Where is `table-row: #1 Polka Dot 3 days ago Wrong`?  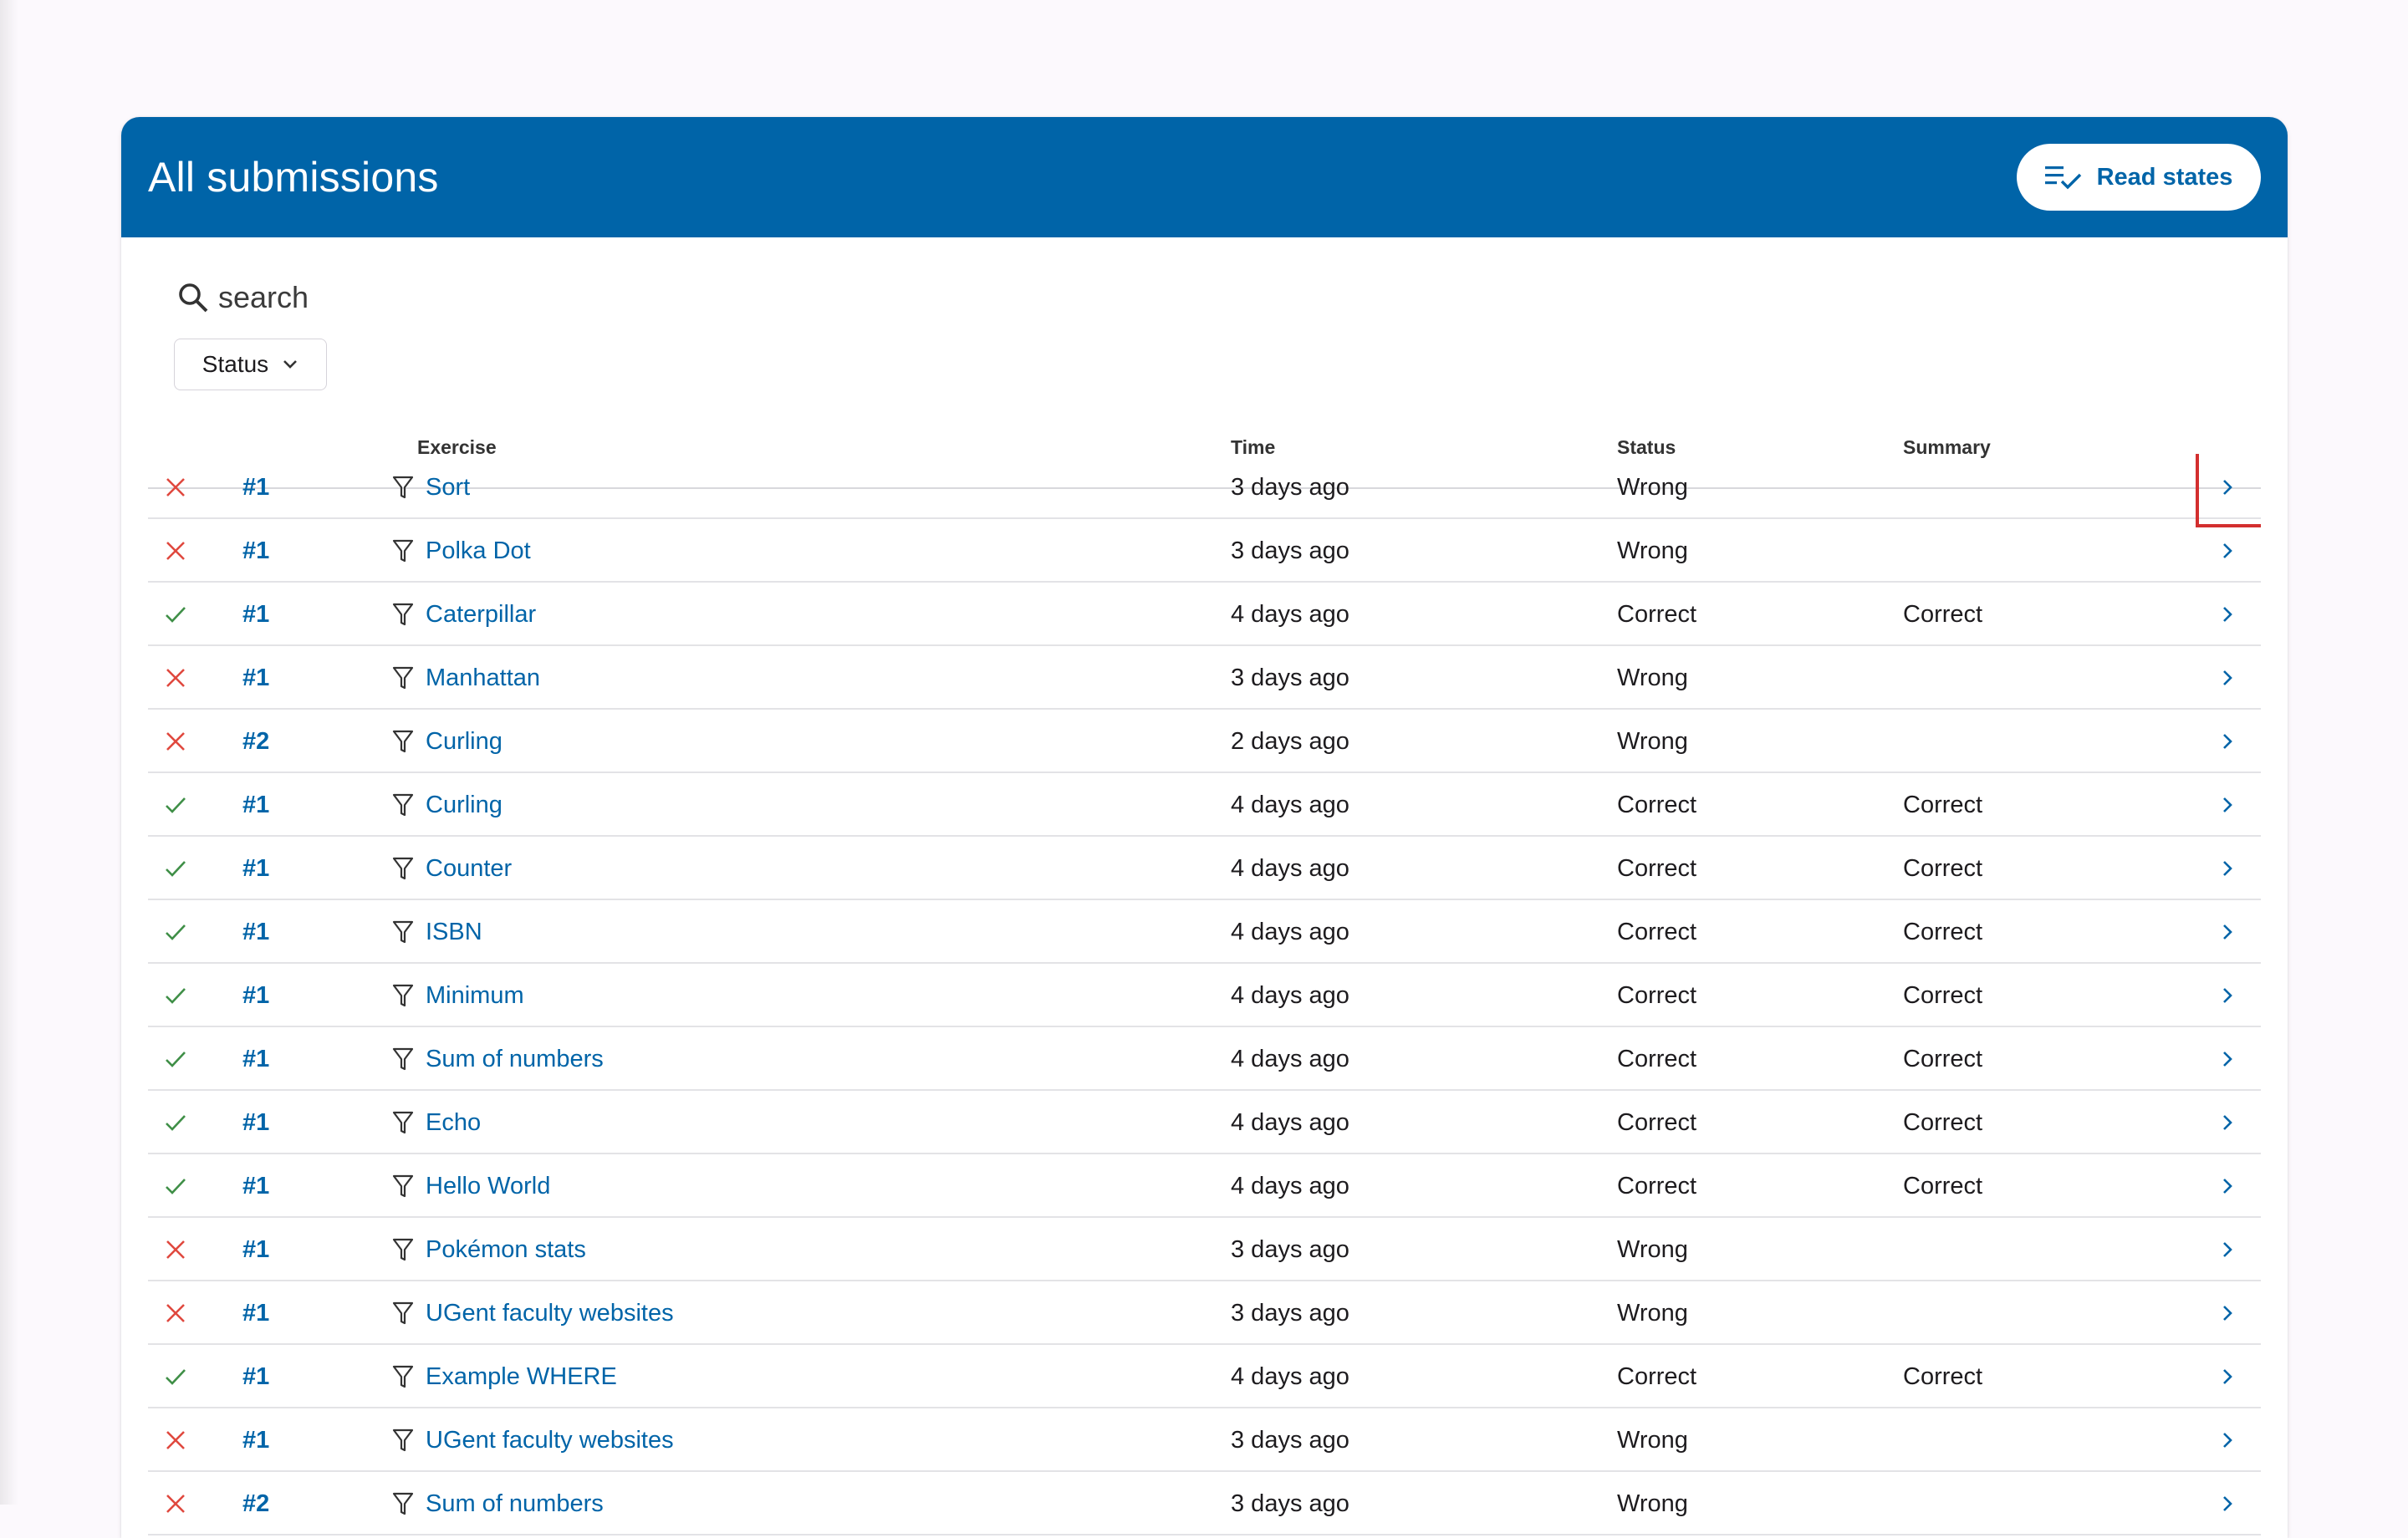
table-row: #1 Polka Dot 3 days ago Wrong is located at coordinates (1205, 551).